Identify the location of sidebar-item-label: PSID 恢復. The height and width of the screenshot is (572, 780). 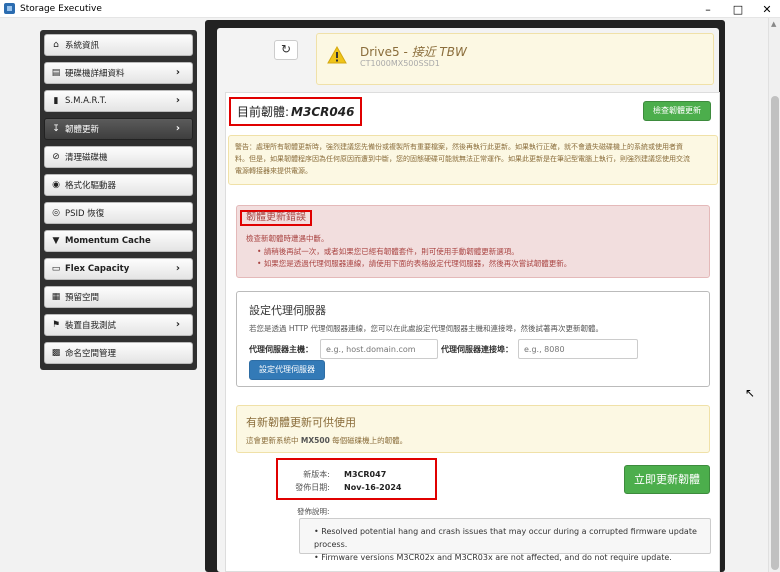
(85, 214).